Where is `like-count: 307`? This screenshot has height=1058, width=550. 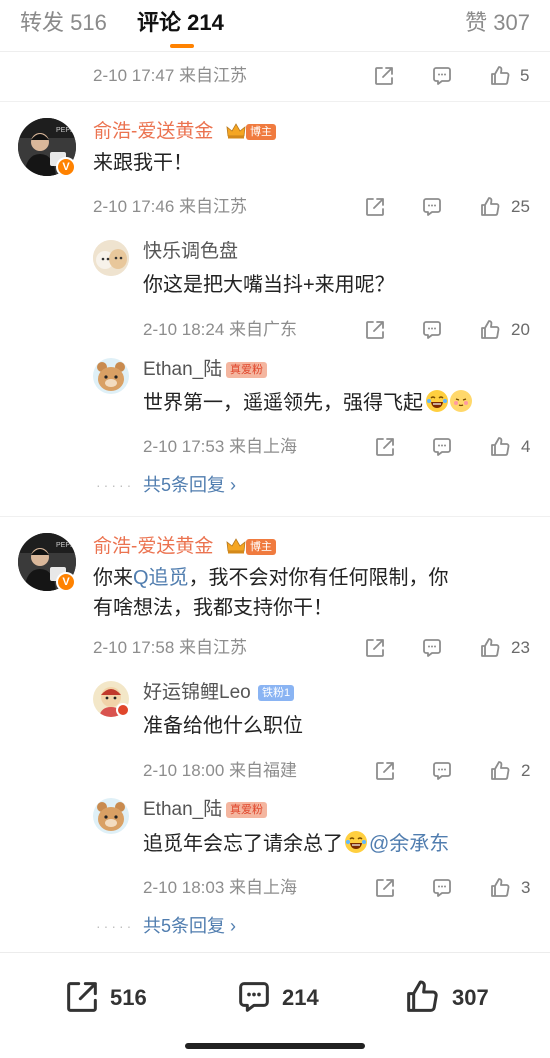
like-count: 307 is located at coordinates (470, 997).